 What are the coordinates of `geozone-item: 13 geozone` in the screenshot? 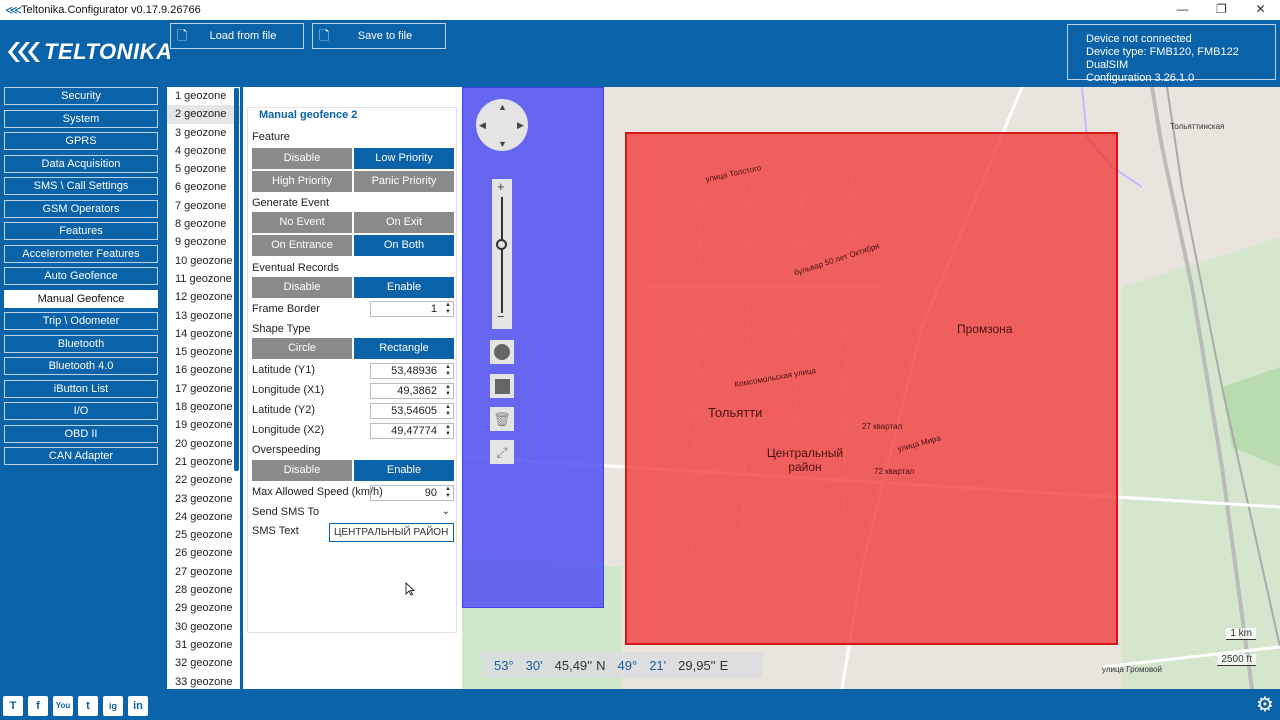 It's located at (203, 316).